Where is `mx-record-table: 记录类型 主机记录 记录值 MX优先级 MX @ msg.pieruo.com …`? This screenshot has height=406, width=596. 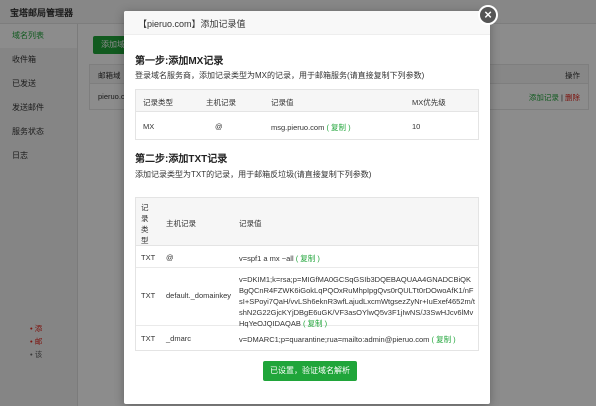
mx-record-table: 记录类型 主机记录 记录值 MX优先级 MX @ msg.pieruo.com … is located at coordinates (307, 114).